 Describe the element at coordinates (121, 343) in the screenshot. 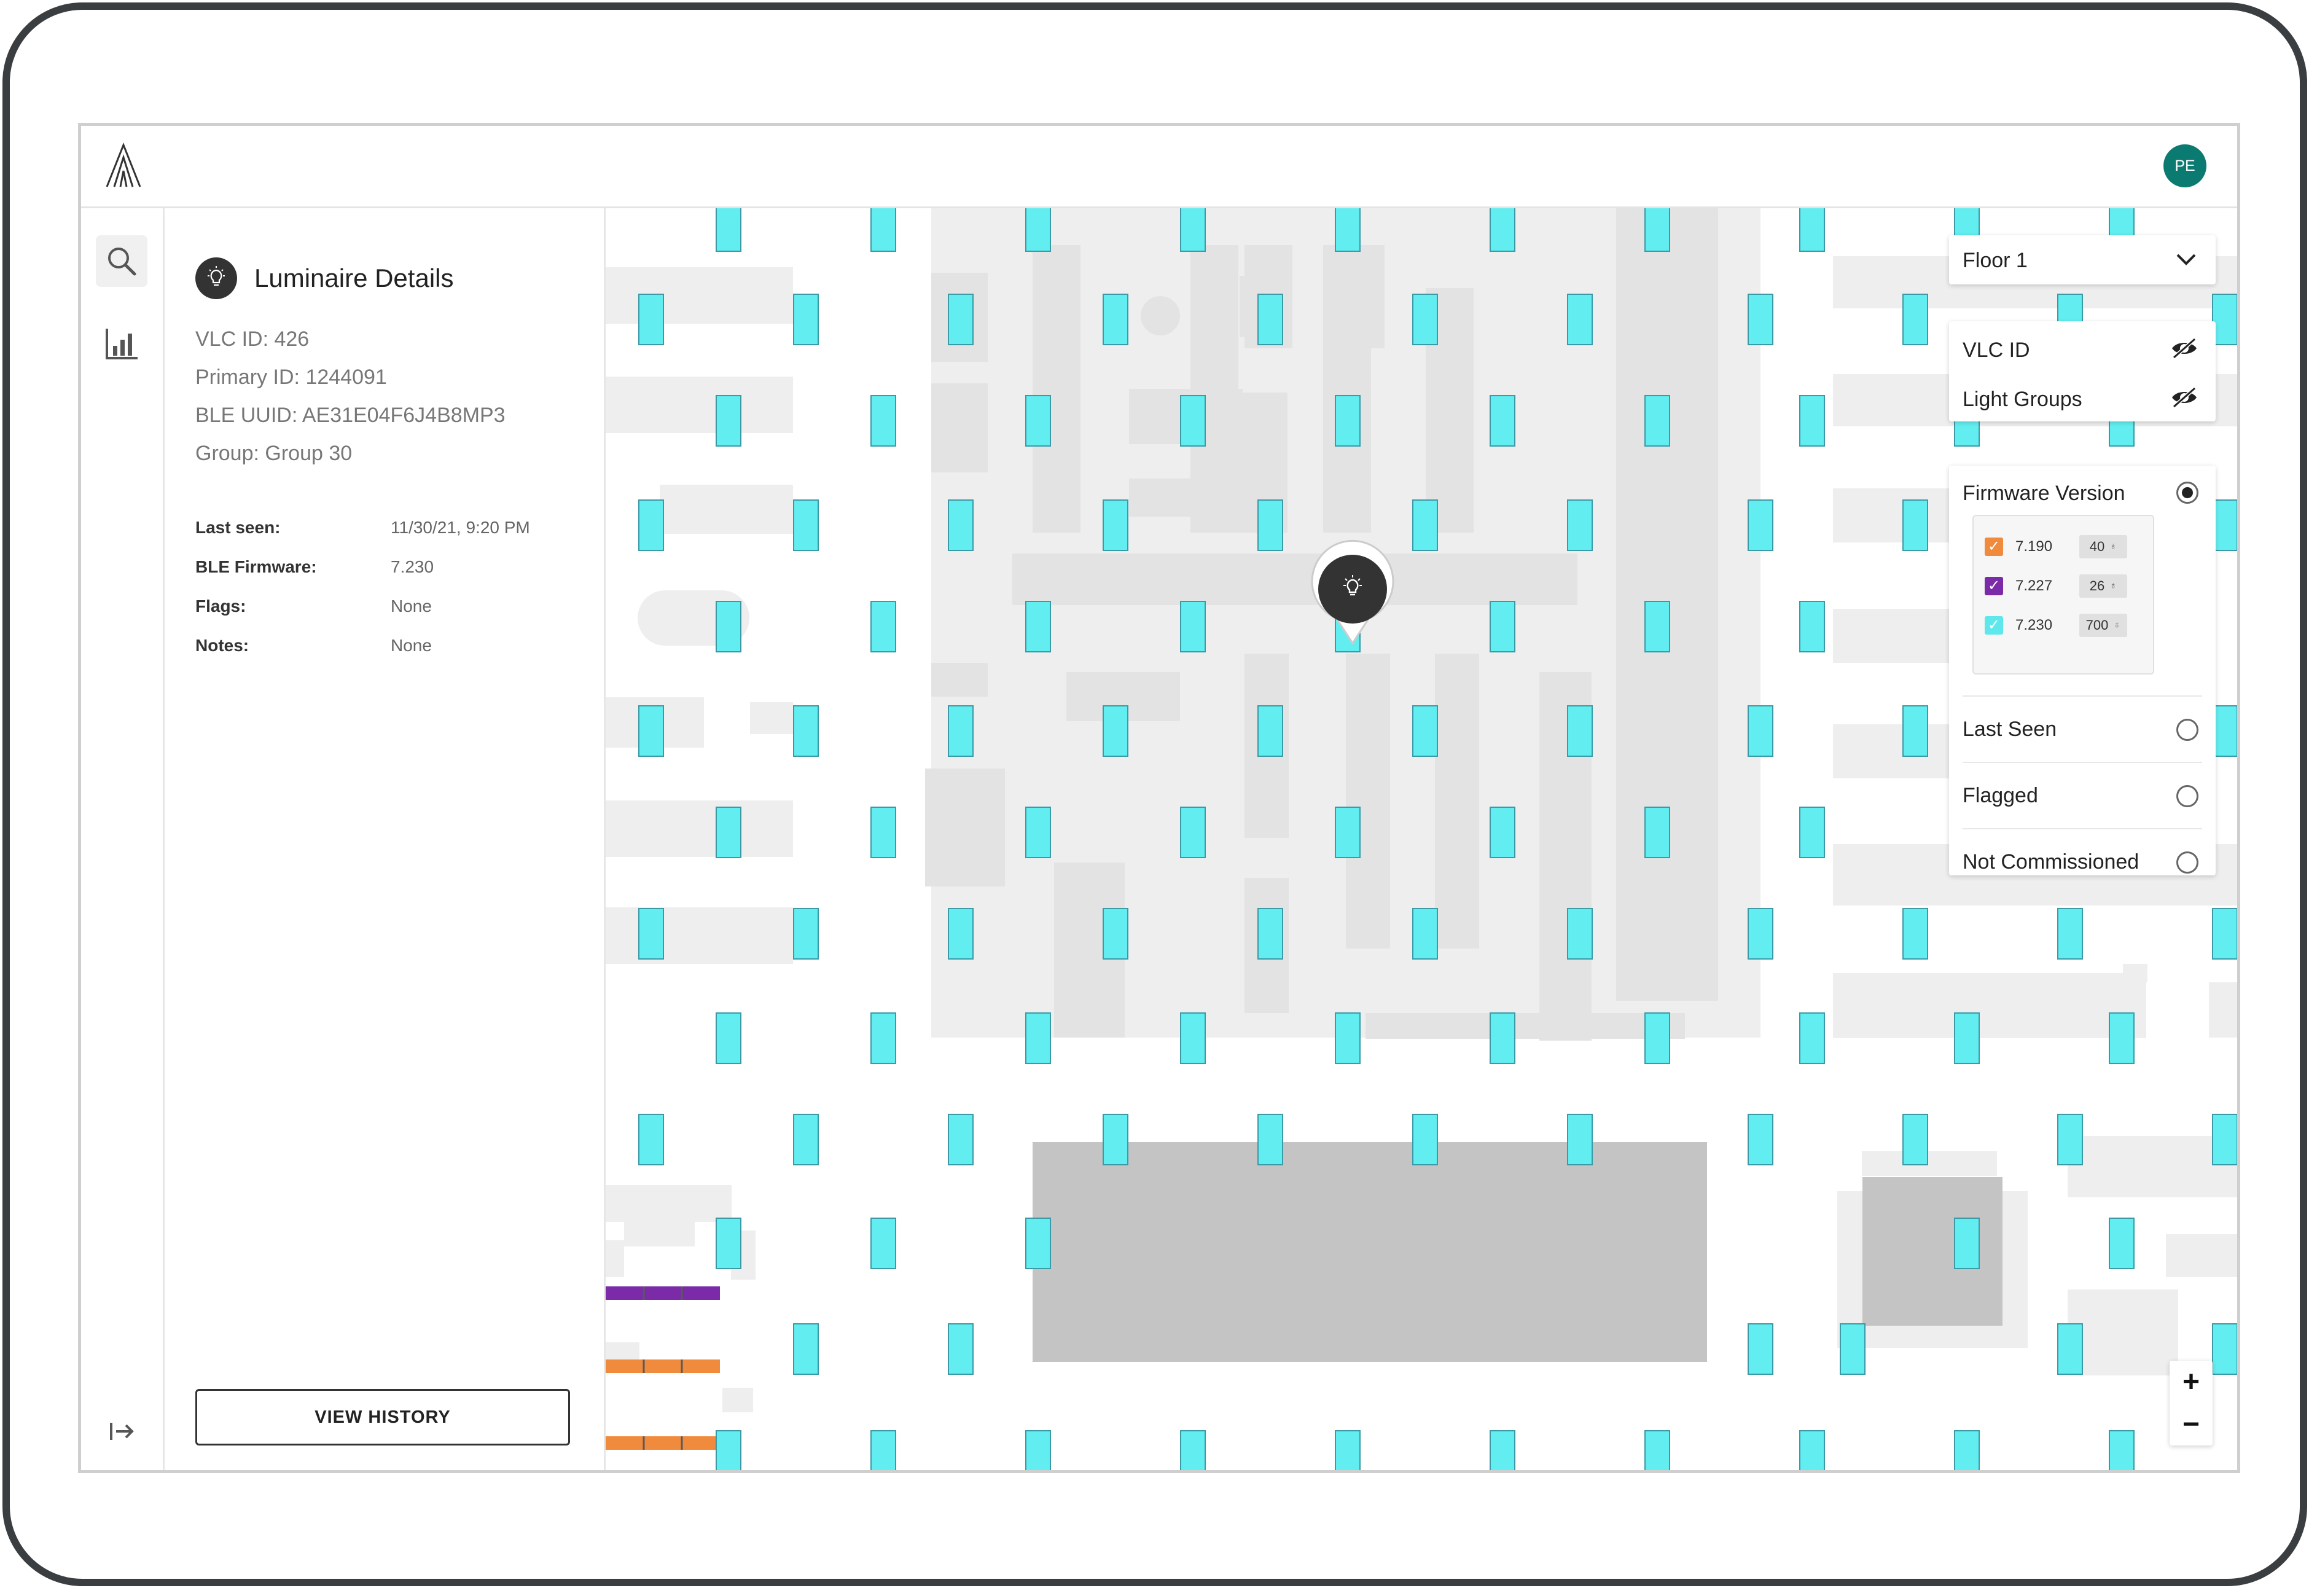

I see `analytics-nav-button` at that location.